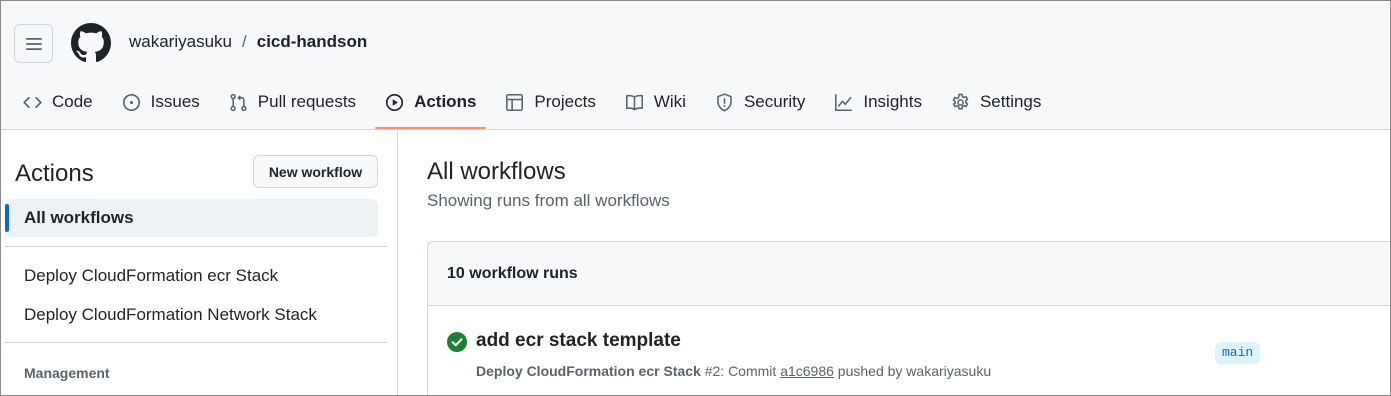 This screenshot has height=396, width=1391. Describe the element at coordinates (151, 276) in the screenshot. I see `sidebar-item-workflow: Deploy CloudFormation ecr Stack` at that location.